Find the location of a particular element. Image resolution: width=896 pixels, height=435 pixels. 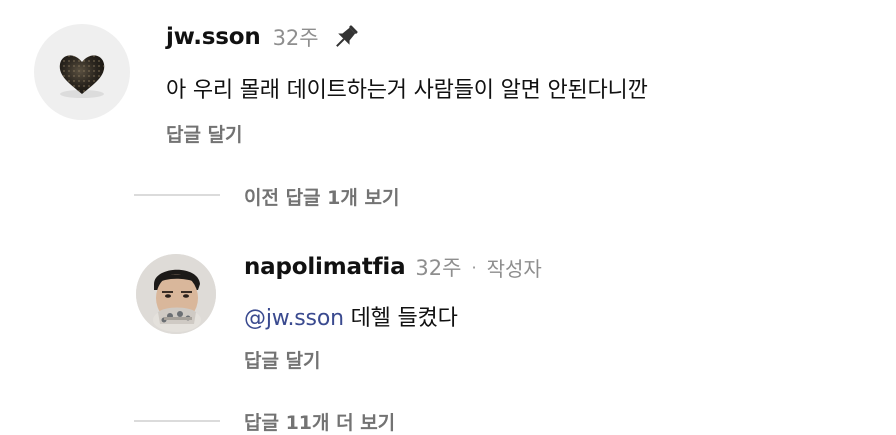

reply-username: napolimatfia is located at coordinates (325, 267).